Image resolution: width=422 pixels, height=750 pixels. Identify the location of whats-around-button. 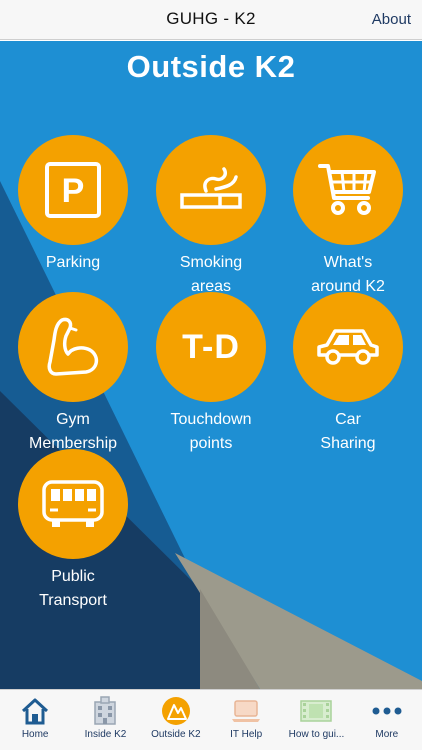
(348, 190).